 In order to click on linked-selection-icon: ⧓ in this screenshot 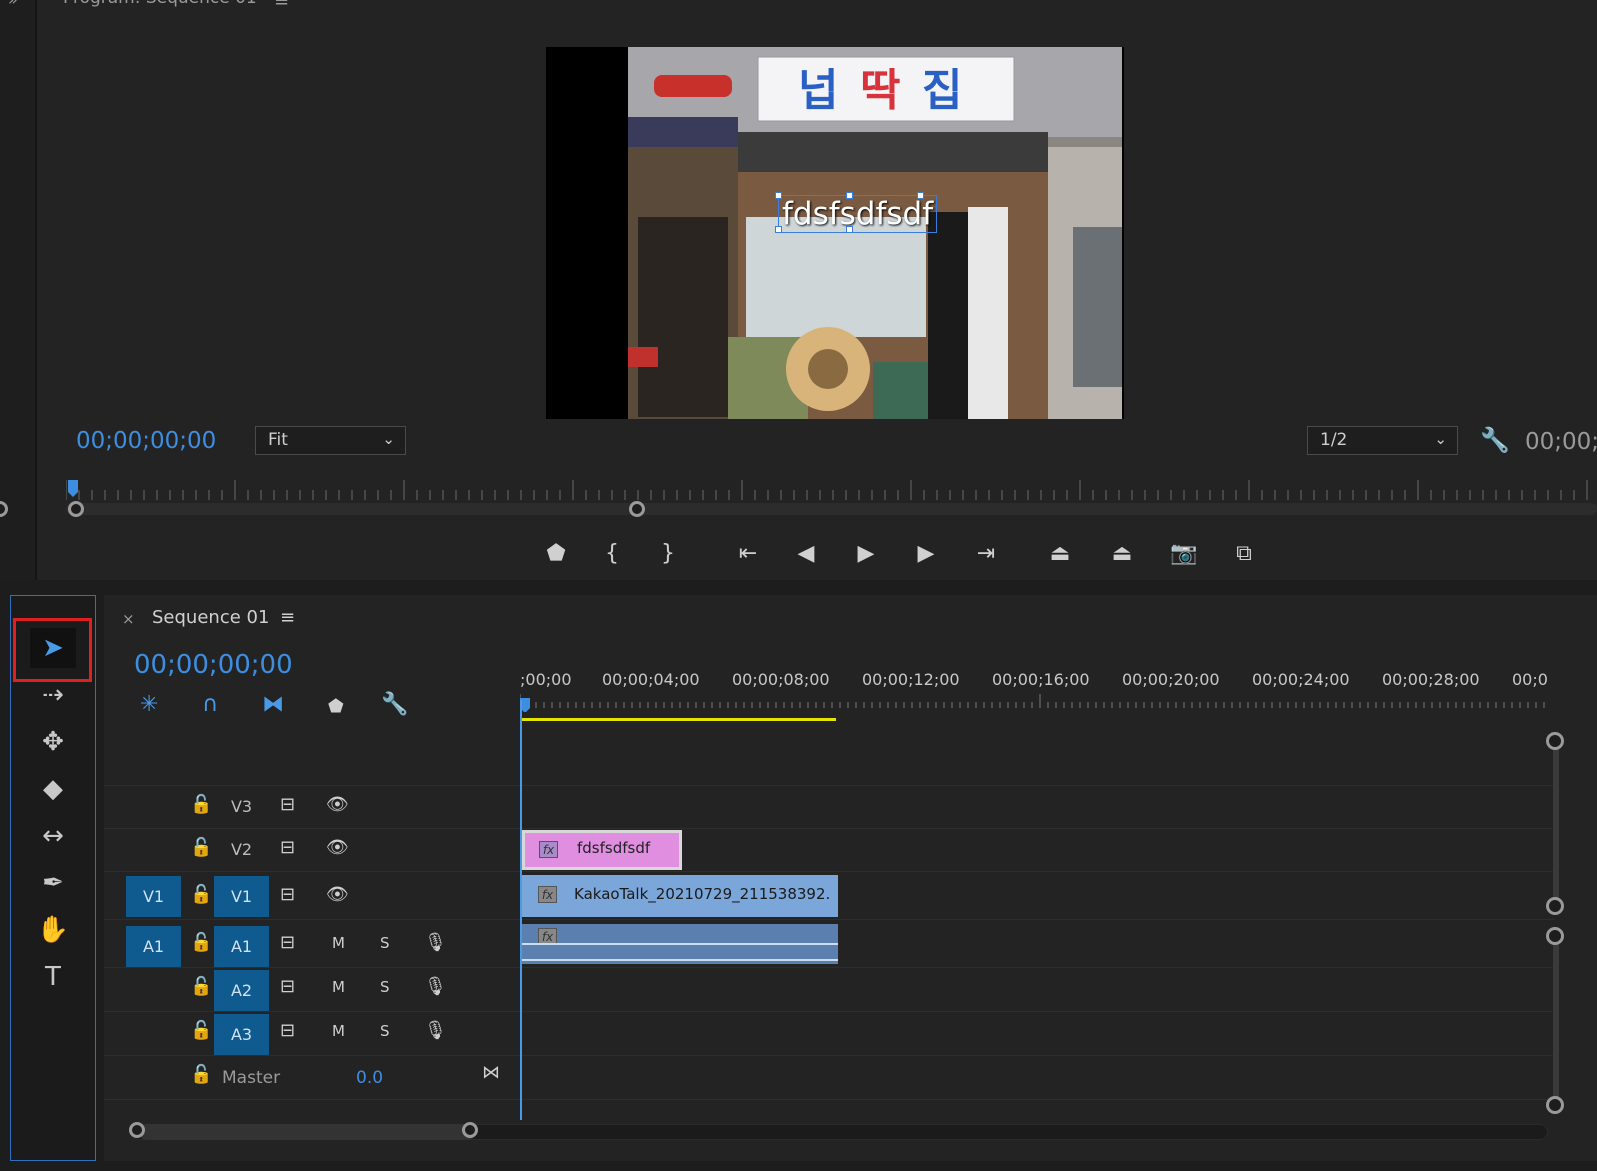, I will do `click(273, 704)`.